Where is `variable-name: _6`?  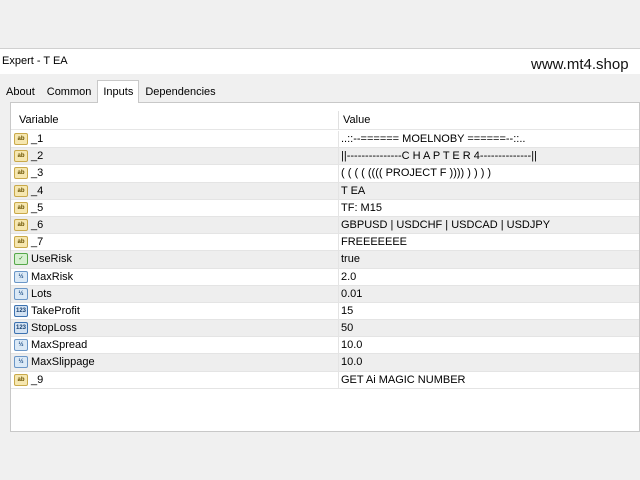 variable-name: _6 is located at coordinates (37, 224).